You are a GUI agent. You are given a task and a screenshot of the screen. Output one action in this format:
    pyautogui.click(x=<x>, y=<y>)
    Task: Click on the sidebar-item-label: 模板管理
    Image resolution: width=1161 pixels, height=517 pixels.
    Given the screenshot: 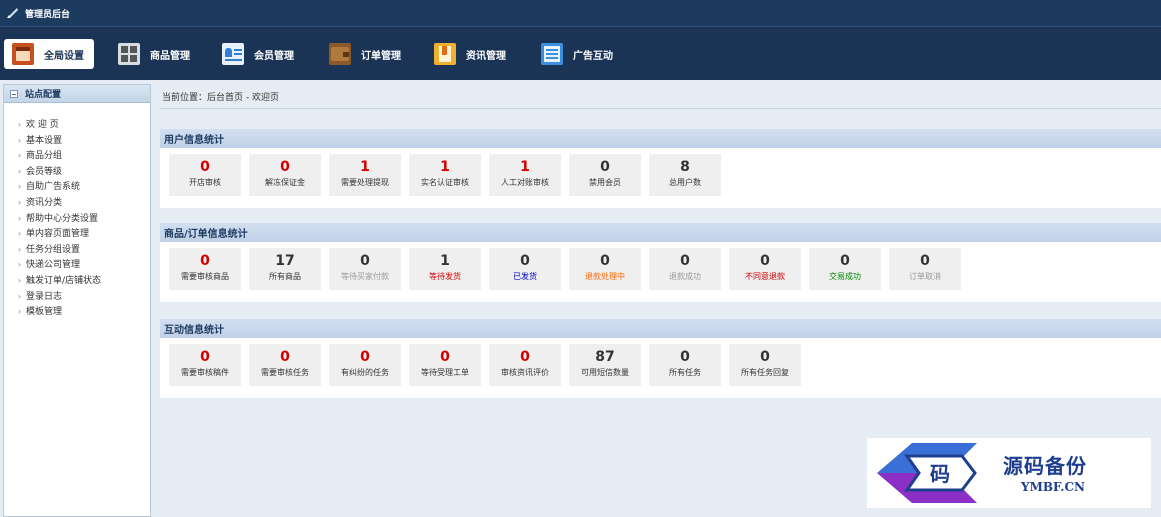 What is the action you would take?
    pyautogui.click(x=44, y=312)
    